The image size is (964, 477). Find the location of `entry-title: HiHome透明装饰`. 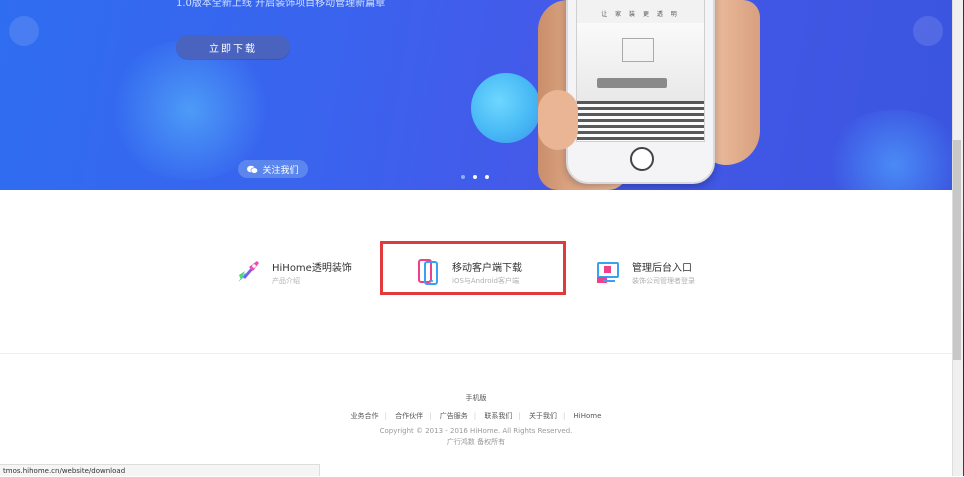

entry-title: HiHome透明装饰 is located at coordinates (312, 268).